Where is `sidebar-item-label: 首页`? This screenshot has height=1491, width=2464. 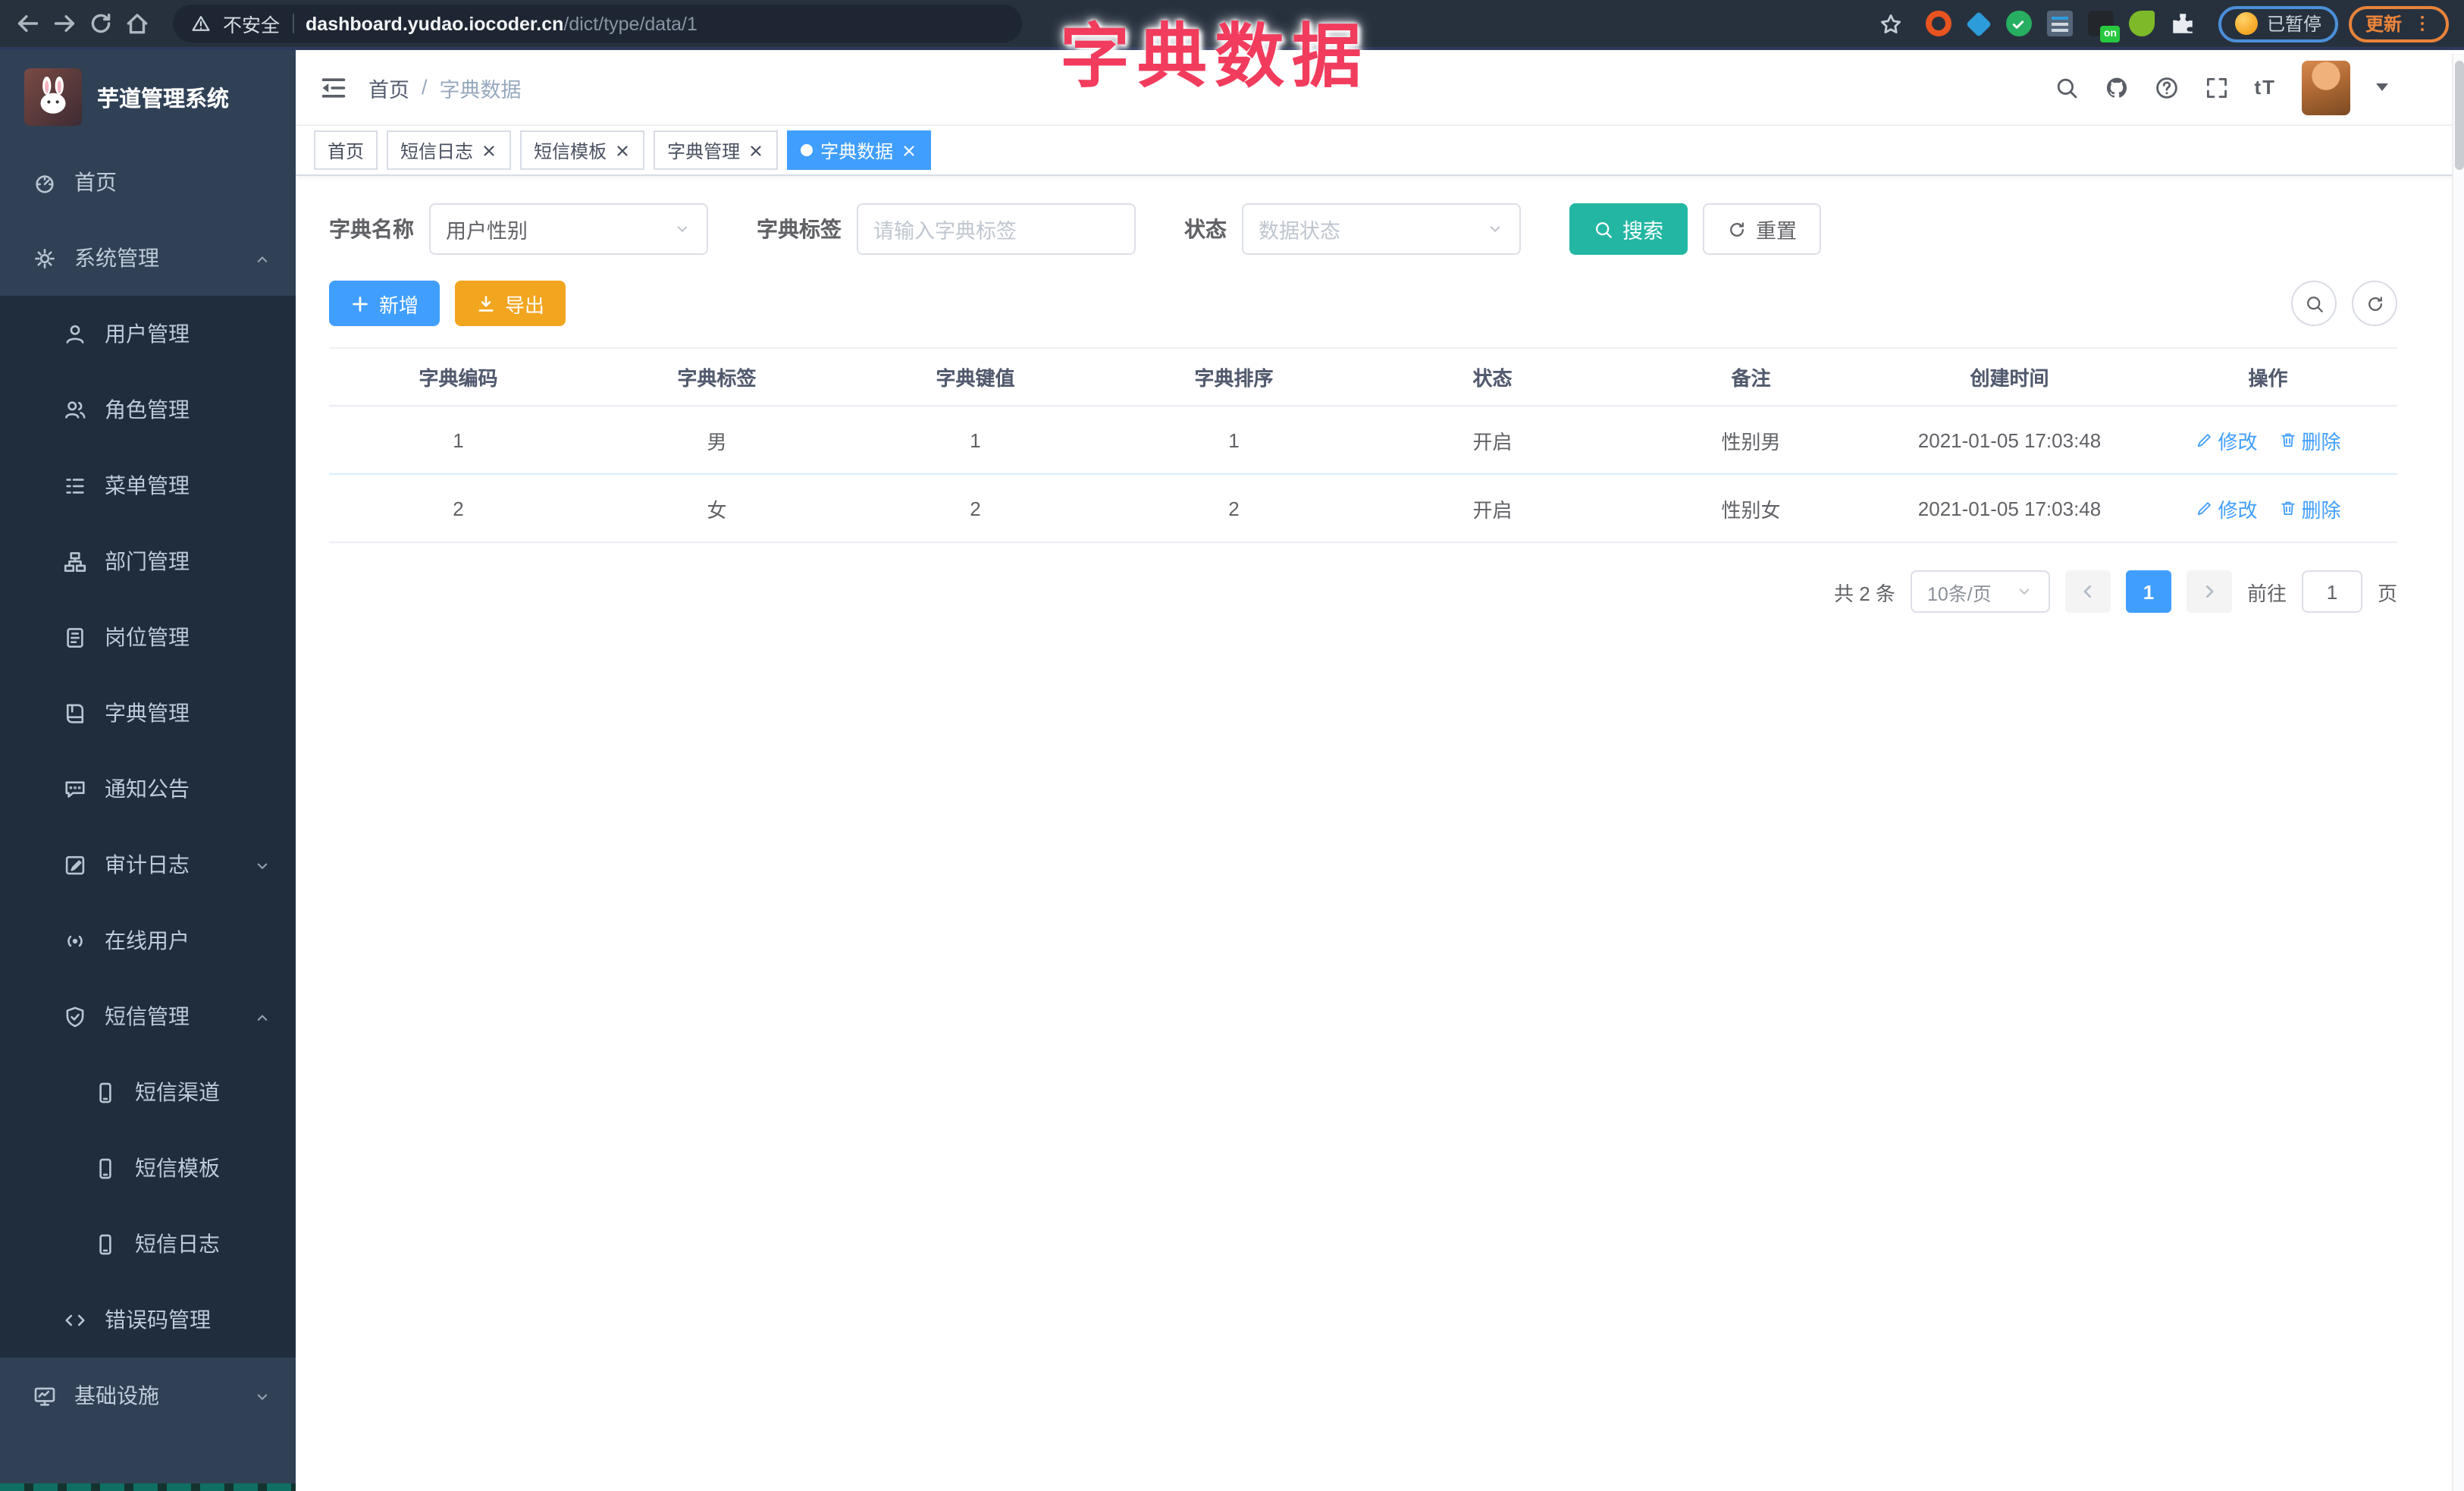 sidebar-item-label: 首页 is located at coordinates (95, 182).